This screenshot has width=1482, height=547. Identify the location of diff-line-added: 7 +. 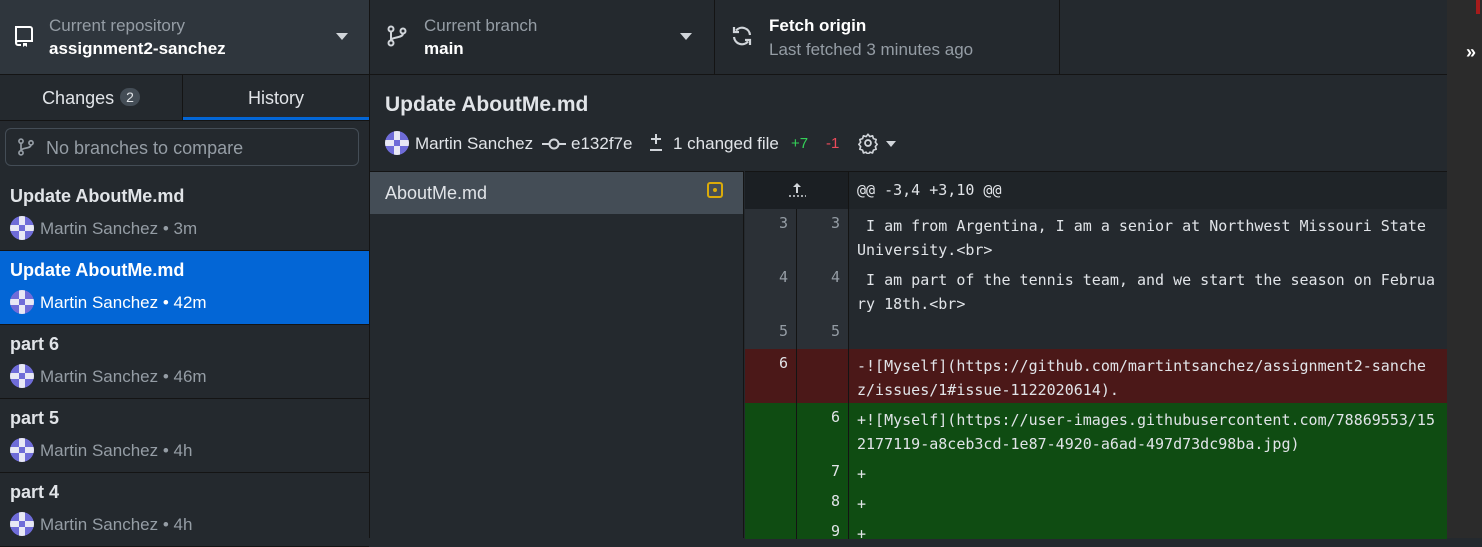
(1096, 472).